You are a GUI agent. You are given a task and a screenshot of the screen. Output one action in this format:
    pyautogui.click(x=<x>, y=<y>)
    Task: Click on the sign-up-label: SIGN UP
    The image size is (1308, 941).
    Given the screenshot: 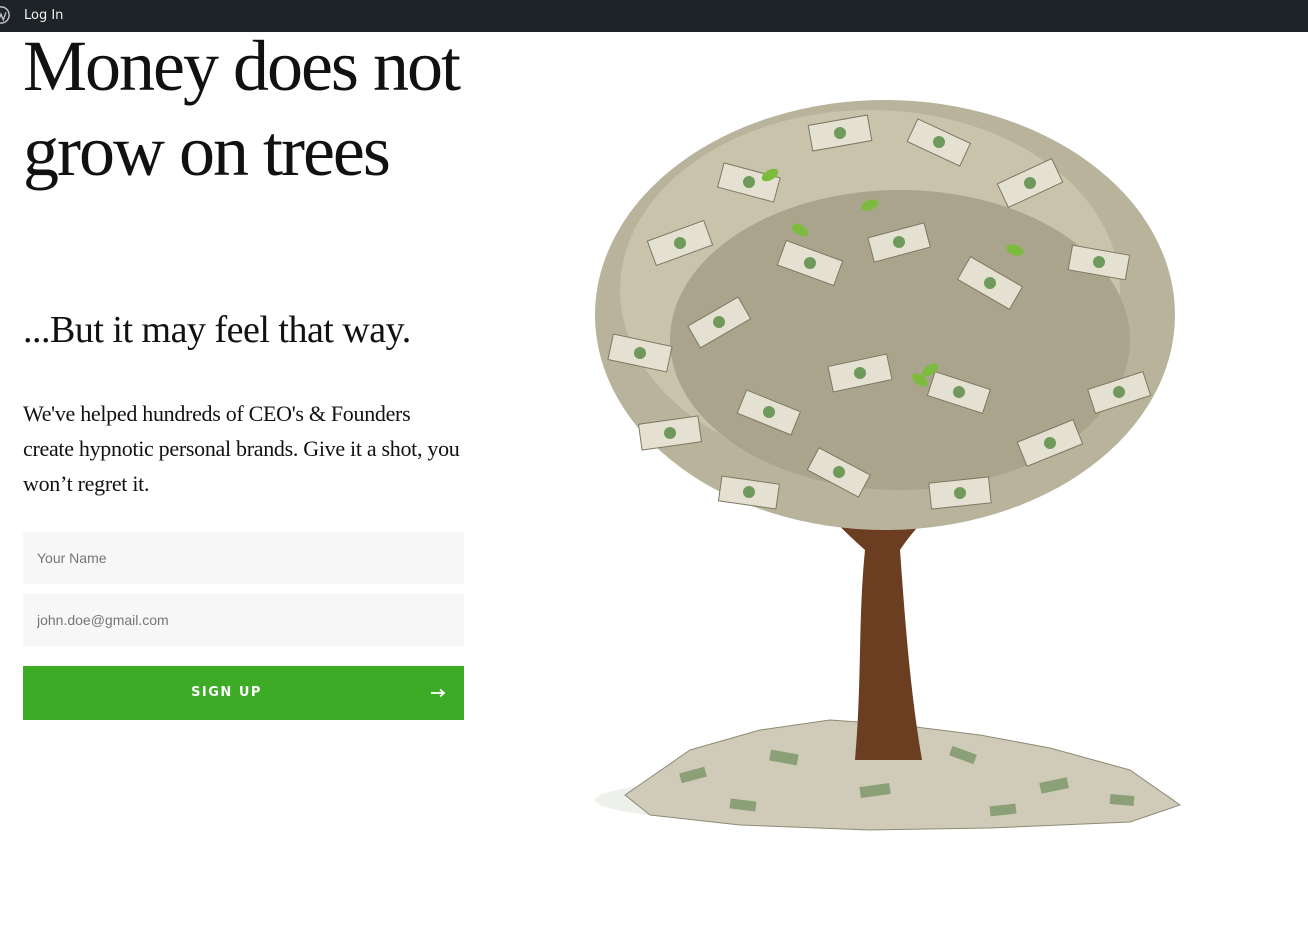 What is the action you would take?
    pyautogui.click(x=226, y=692)
    